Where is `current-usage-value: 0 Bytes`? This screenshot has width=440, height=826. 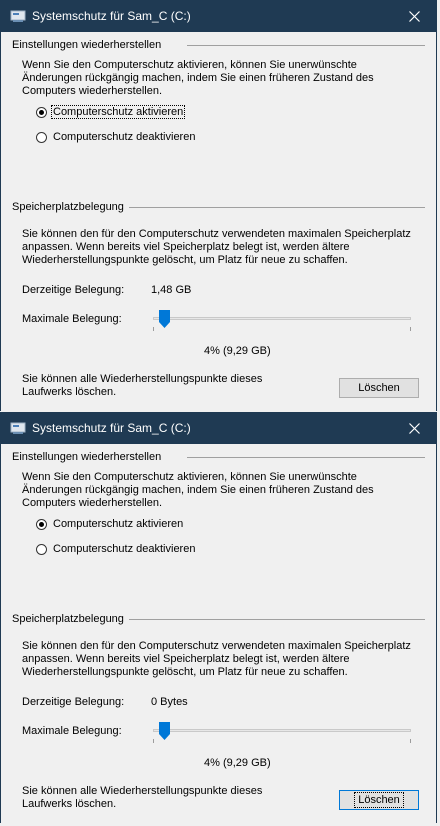 current-usage-value: 0 Bytes is located at coordinates (169, 702).